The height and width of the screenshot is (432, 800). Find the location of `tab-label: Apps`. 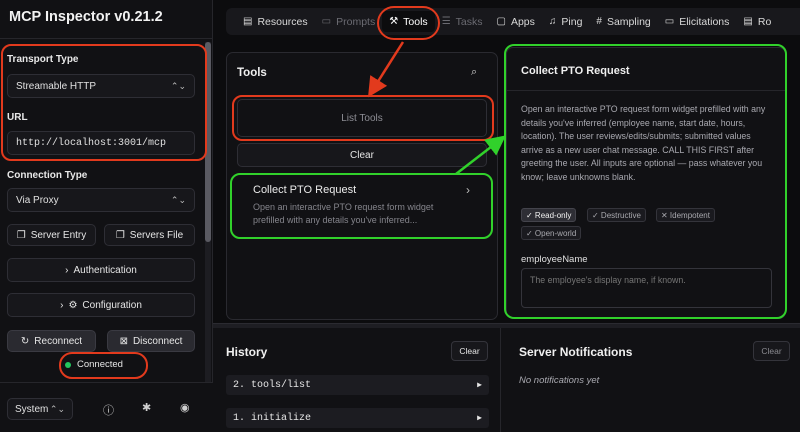

tab-label: Apps is located at coordinates (522, 21).